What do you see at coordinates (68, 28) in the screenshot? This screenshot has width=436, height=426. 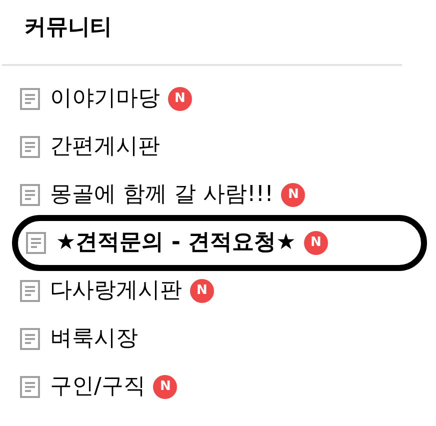 I see `section-title: 커뮤니티` at bounding box center [68, 28].